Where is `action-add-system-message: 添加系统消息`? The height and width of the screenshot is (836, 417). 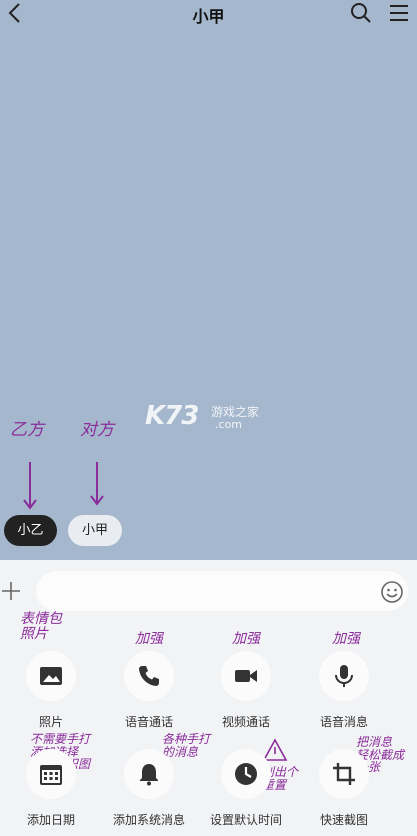
action-add-system-message: 添加系统消息 is located at coordinates (149, 788).